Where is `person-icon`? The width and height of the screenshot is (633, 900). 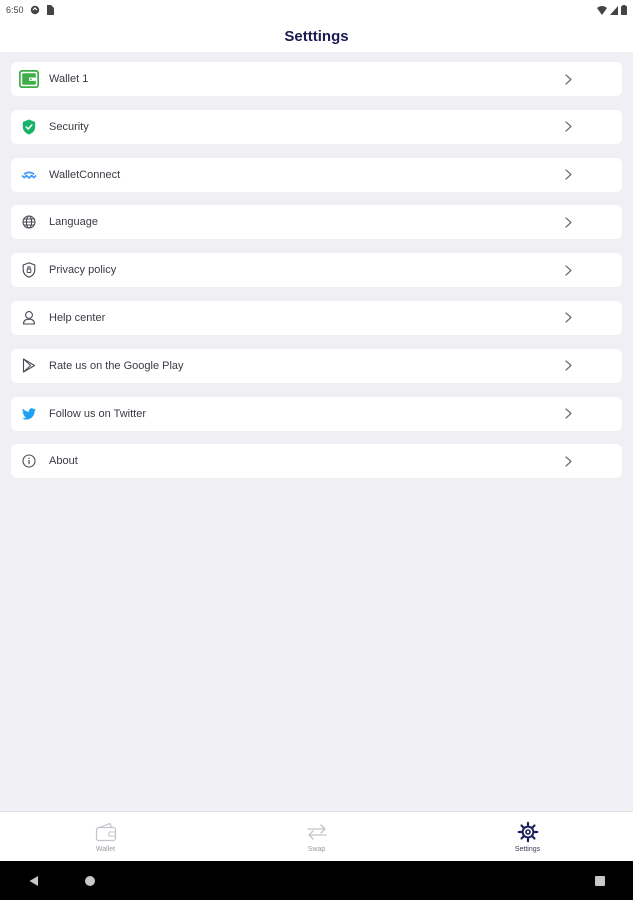
person-icon is located at coordinates (29, 318).